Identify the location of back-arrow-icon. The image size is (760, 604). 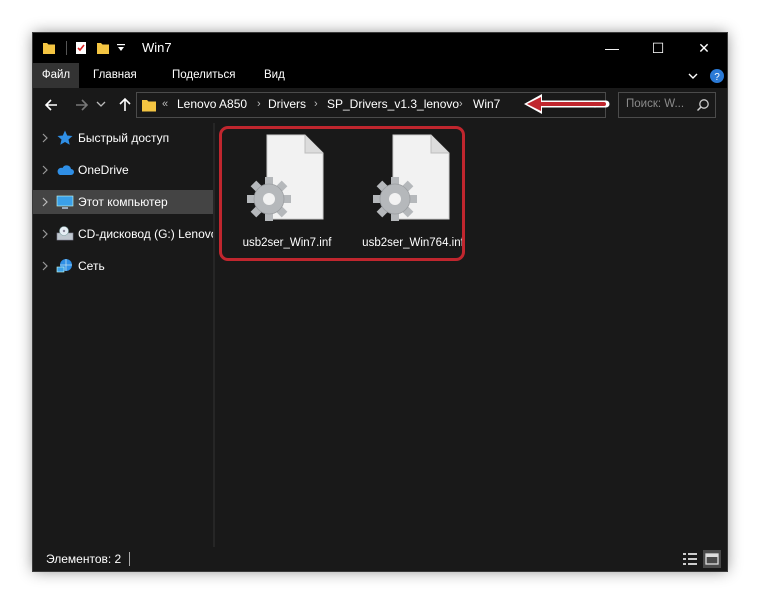
(52, 105).